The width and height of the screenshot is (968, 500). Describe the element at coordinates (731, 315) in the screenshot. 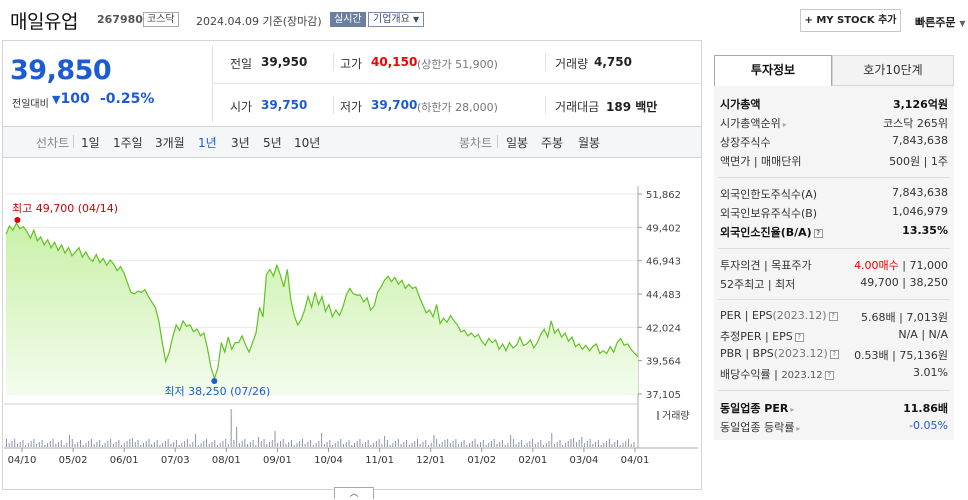

I see `per-label: PER` at that location.